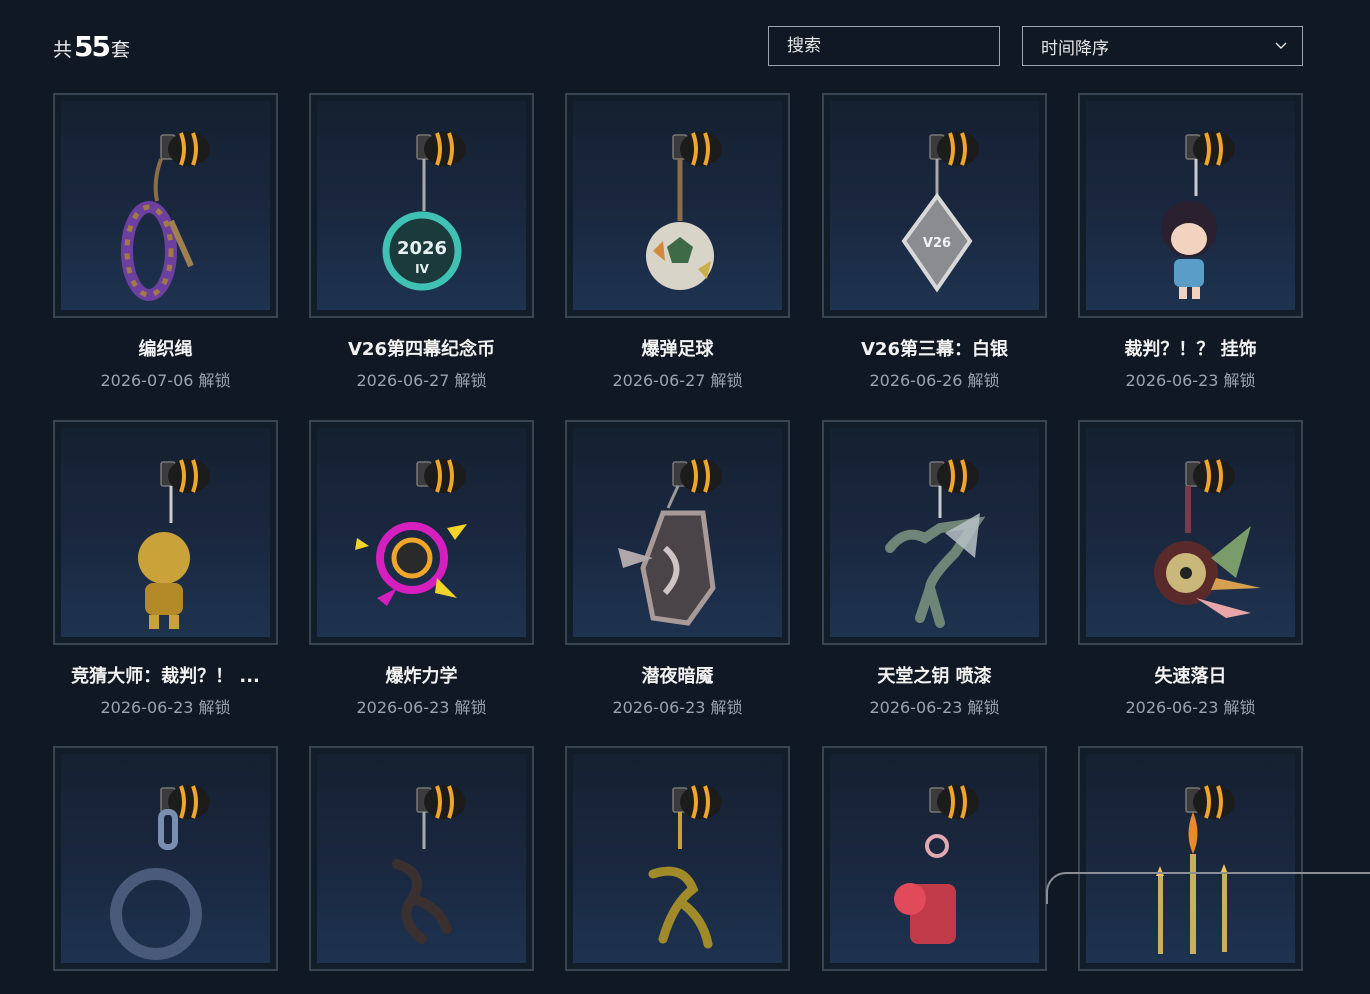 This screenshot has width=1370, height=994. Describe the element at coordinates (63, 50) in the screenshot. I see `count-prefix: 共` at that location.